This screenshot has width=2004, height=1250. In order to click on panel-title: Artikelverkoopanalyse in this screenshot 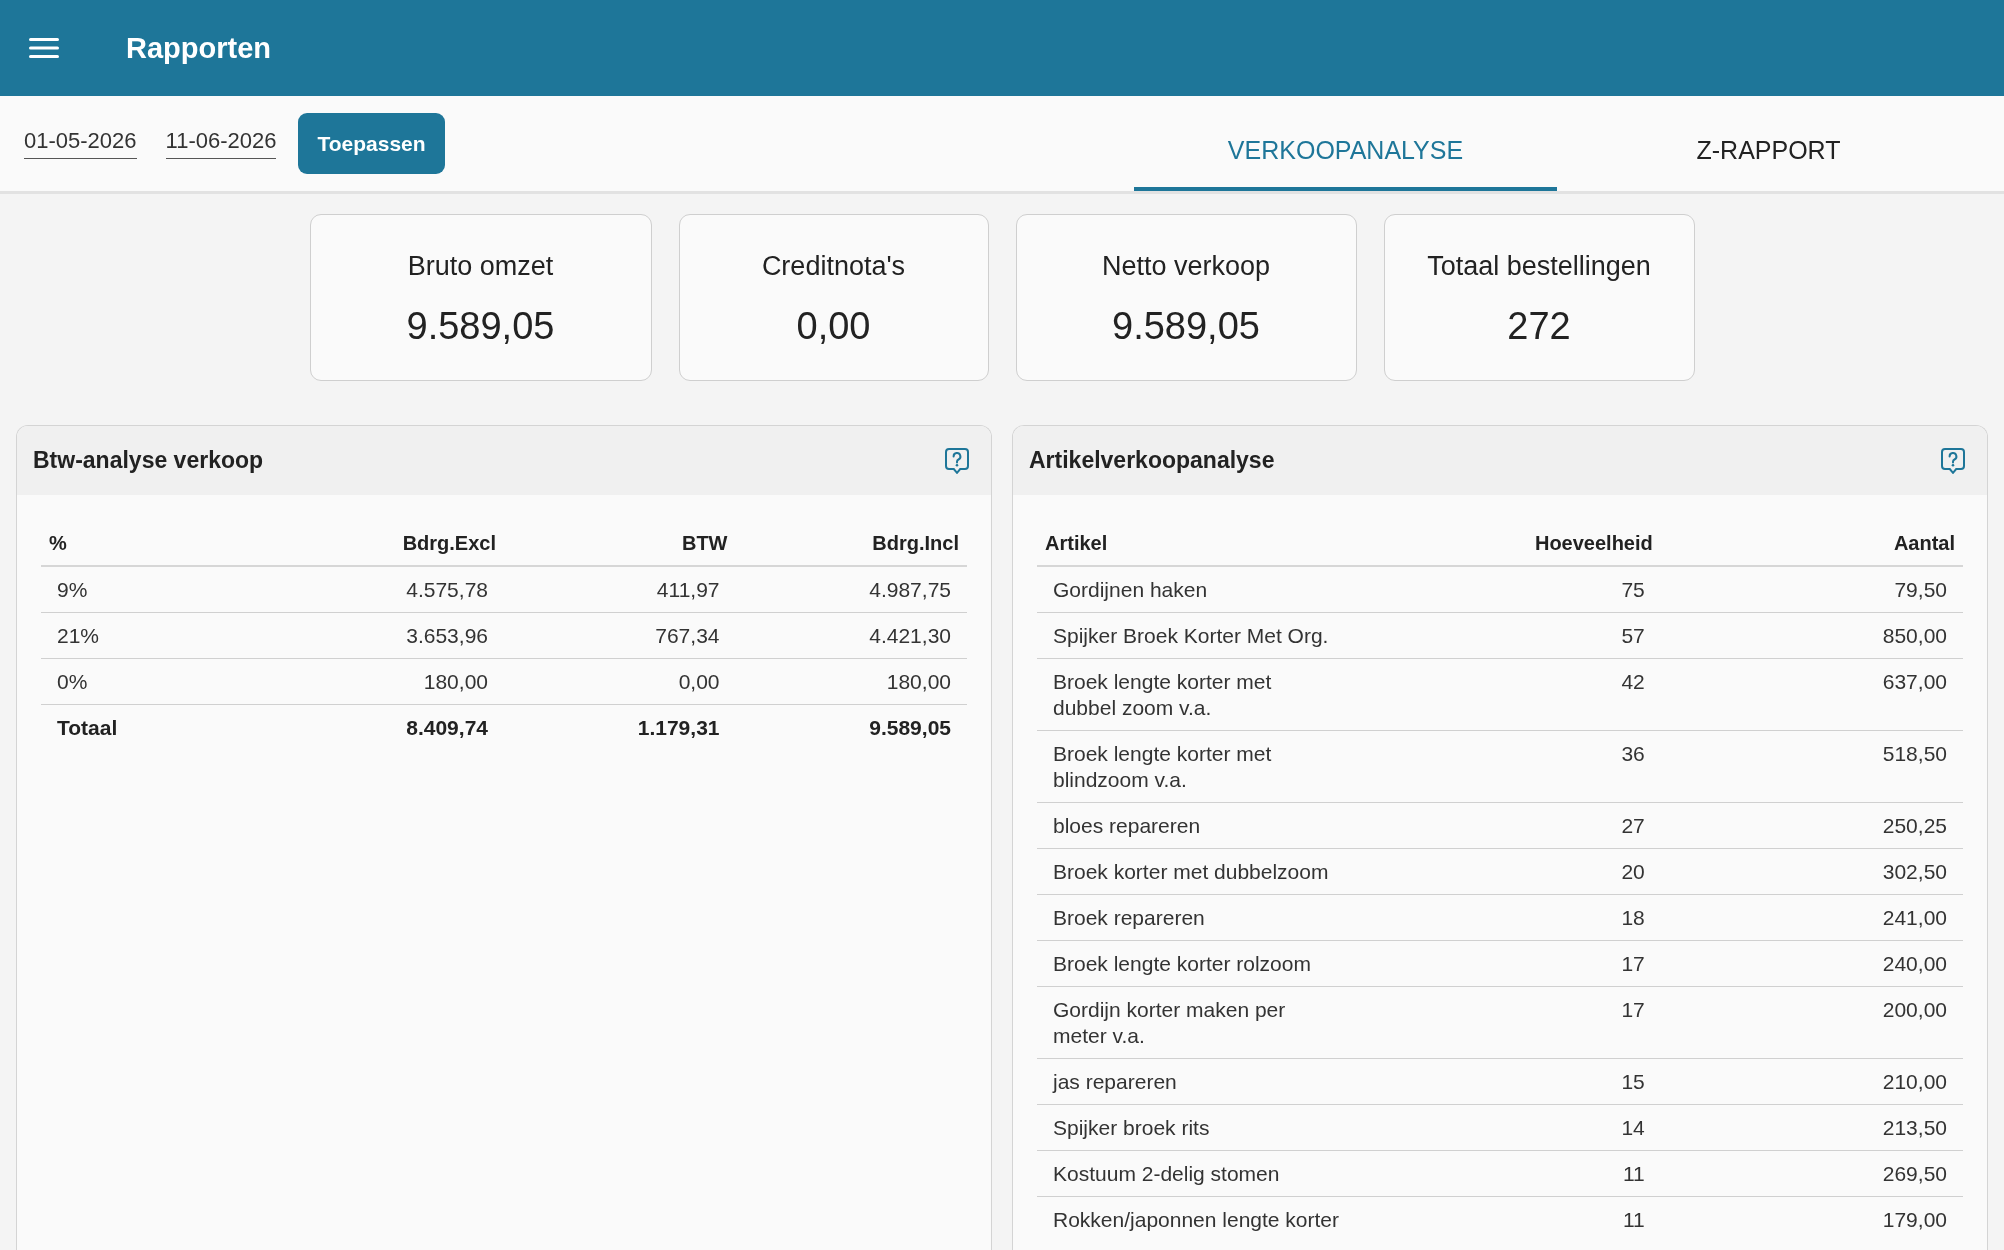, I will do `click(1152, 460)`.